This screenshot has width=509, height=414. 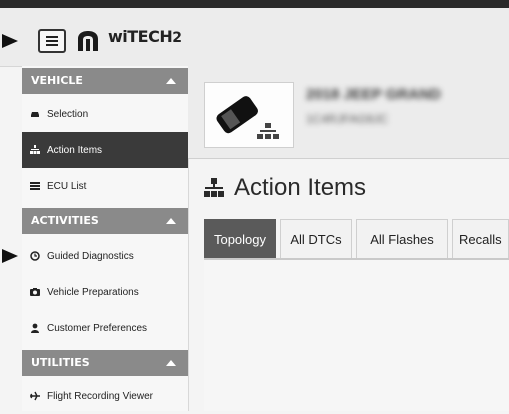 I want to click on section-header-activities: ACTIVITIES, so click(x=105, y=221).